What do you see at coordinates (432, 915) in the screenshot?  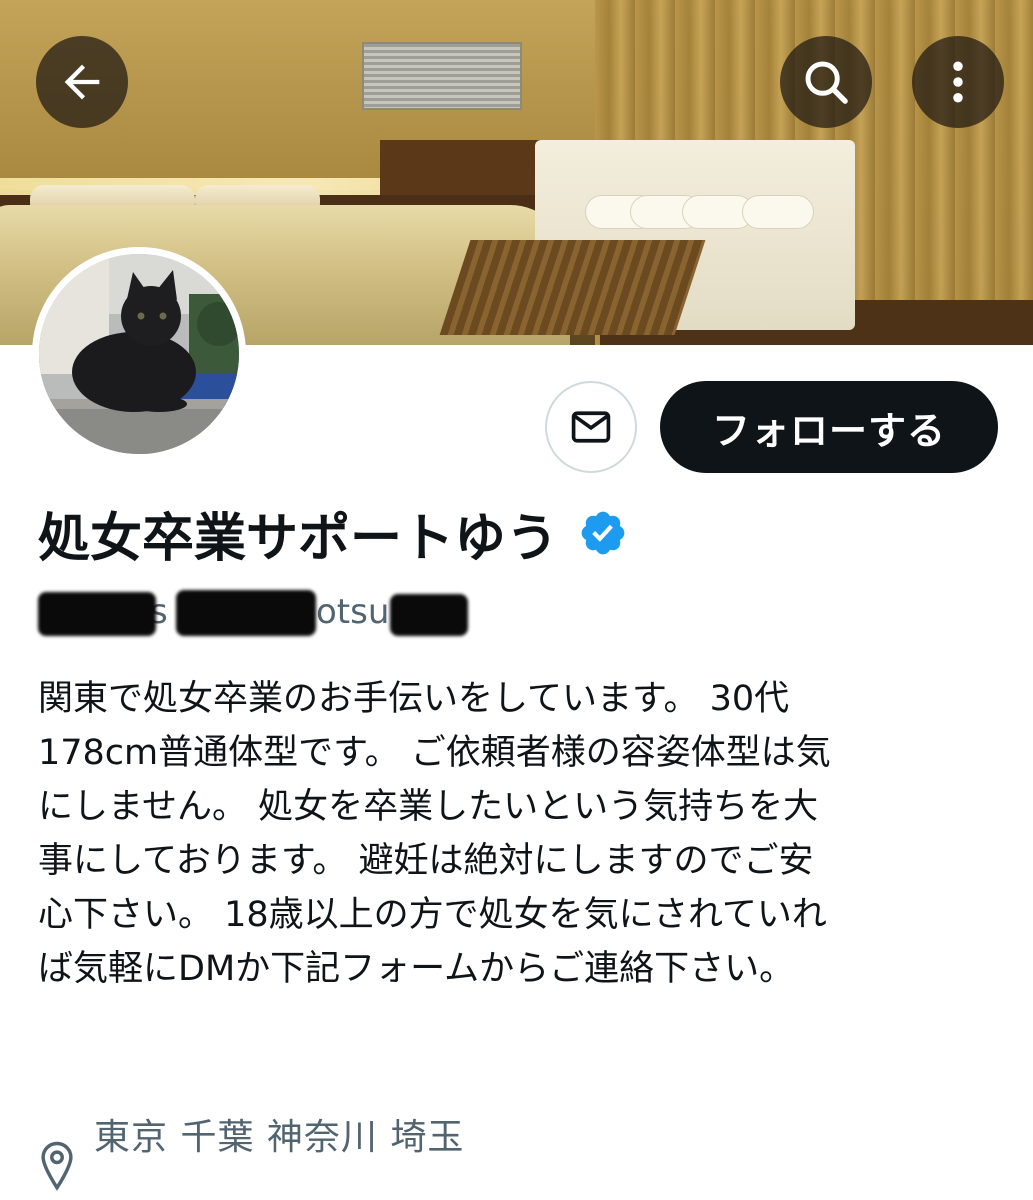 I see `bio-line: 心下さい。 18歳以上の方で処女を気にされていれ` at bounding box center [432, 915].